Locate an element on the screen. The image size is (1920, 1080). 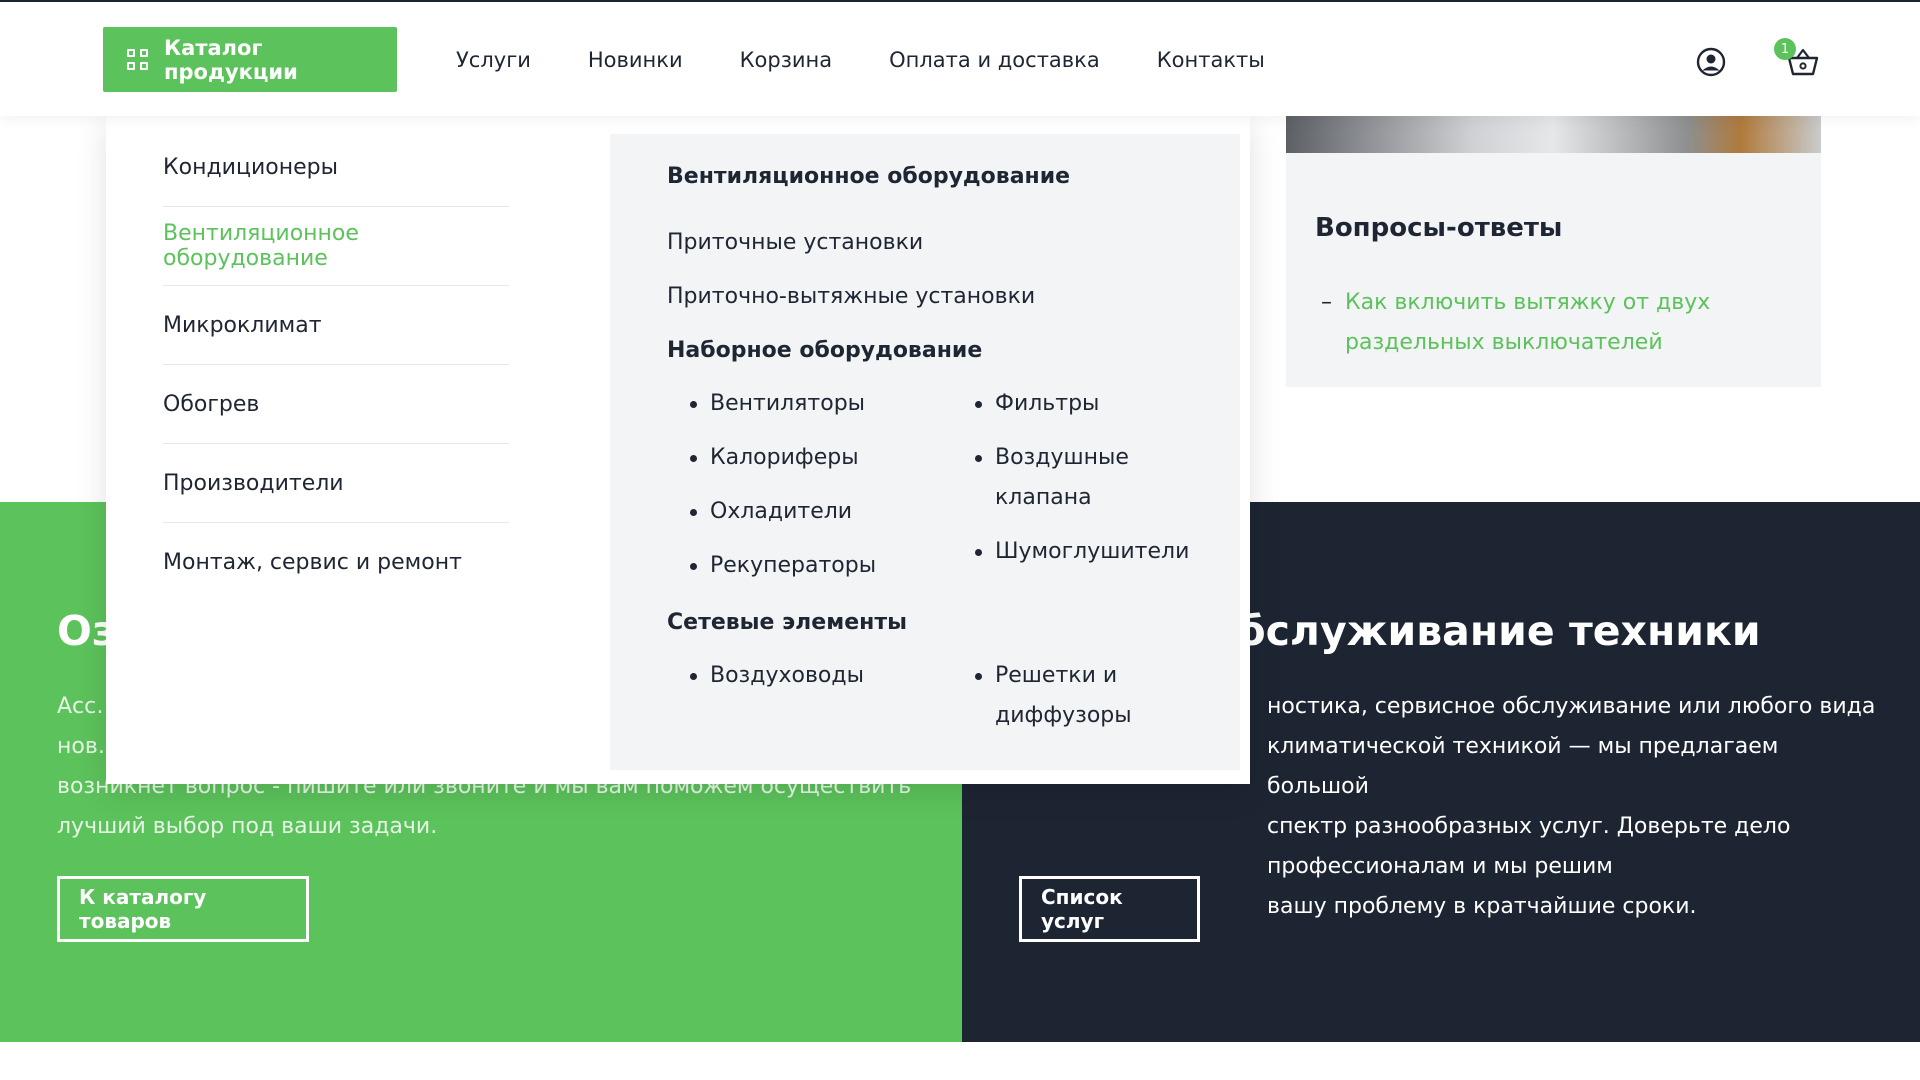
to-catalog-button: К каталогу товаров is located at coordinates (183, 909).